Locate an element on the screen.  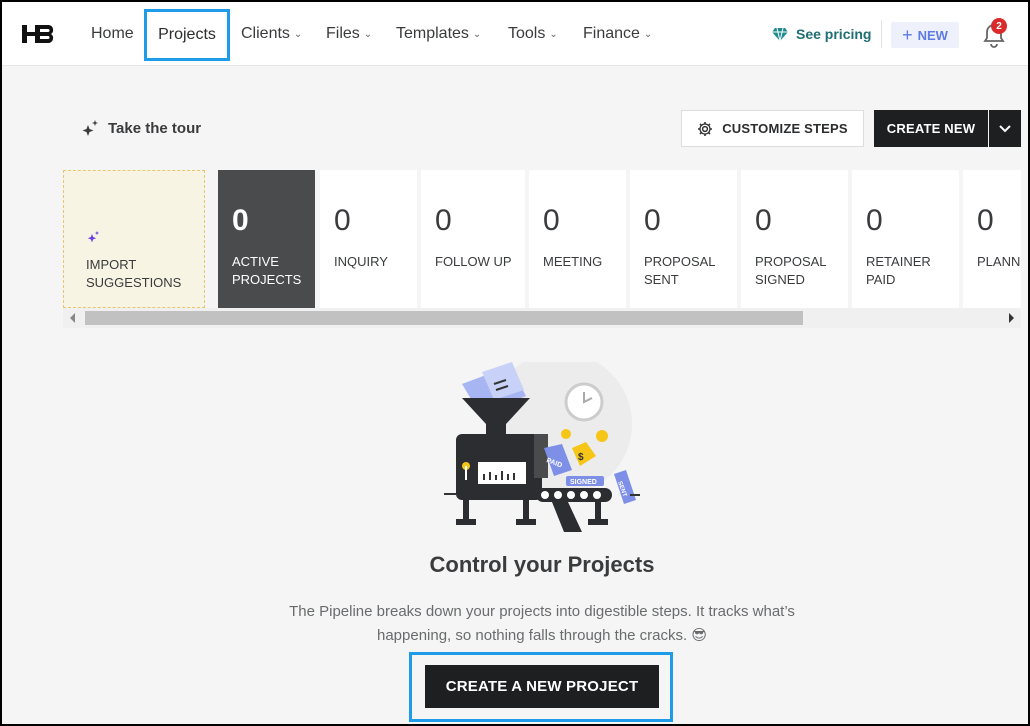
import-line-2: SUGGESTIONS is located at coordinates (134, 282).